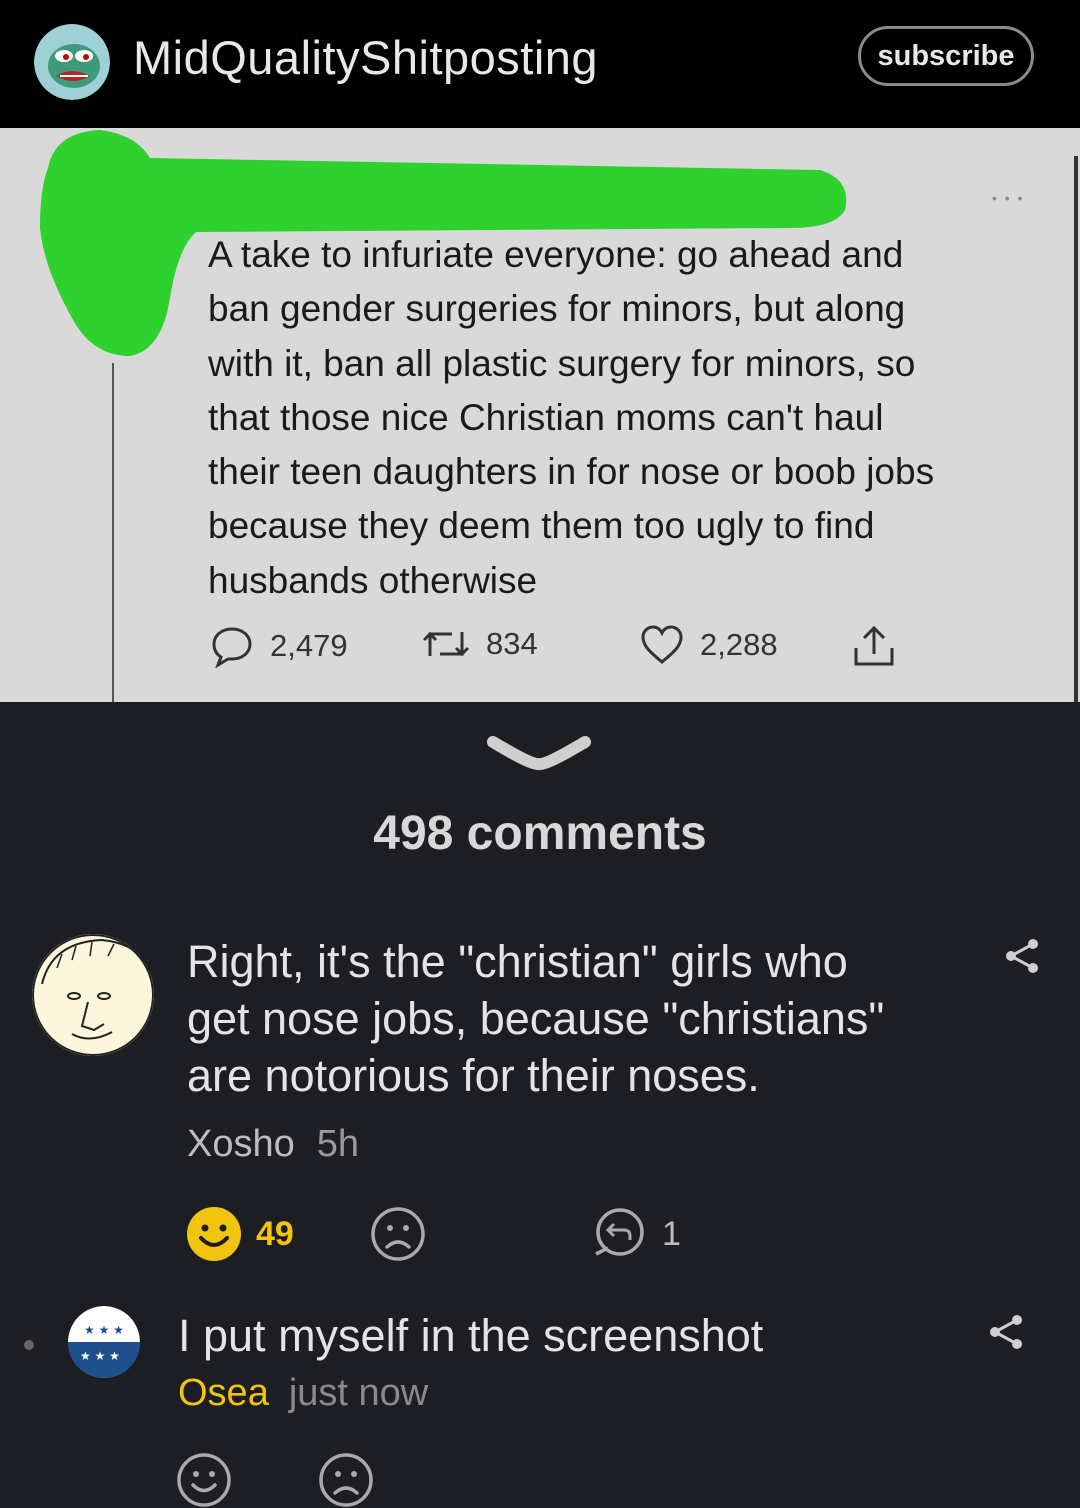 Image resolution: width=1080 pixels, height=1508 pixels. What do you see at coordinates (358, 1393) in the screenshot?
I see `comment-time: just now` at bounding box center [358, 1393].